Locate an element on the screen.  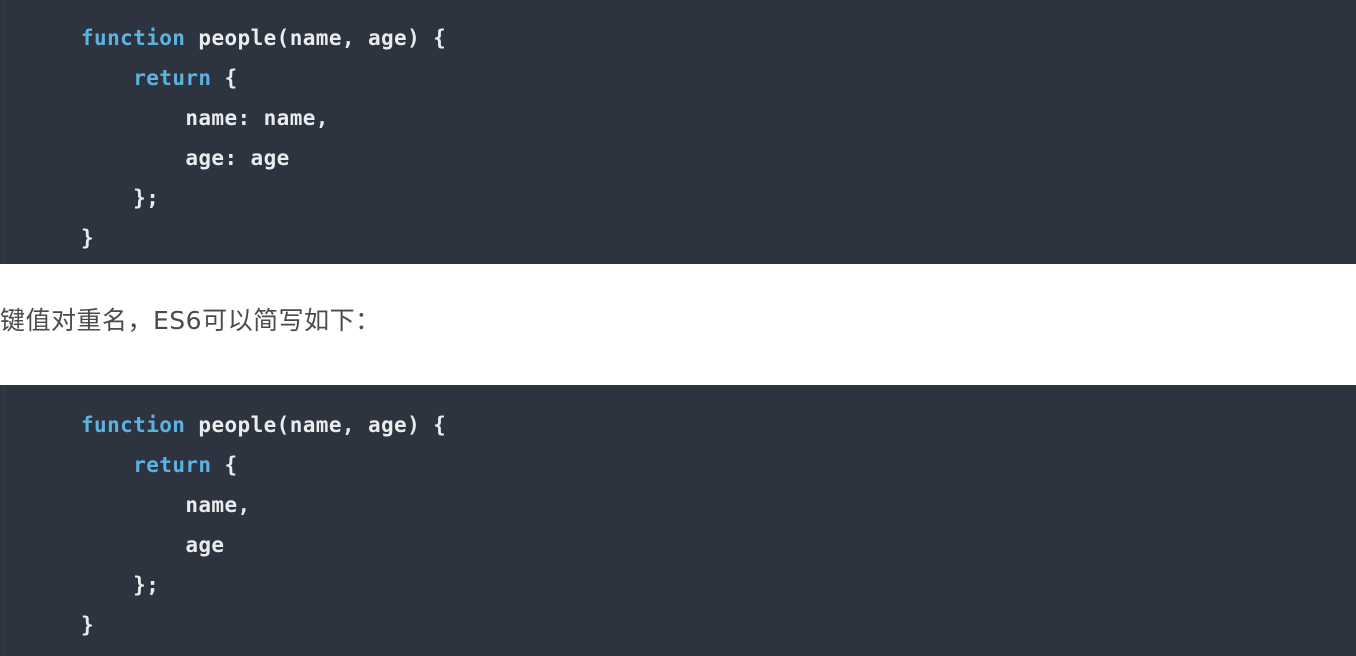
code-line: name: name, is located at coordinates (263, 118).